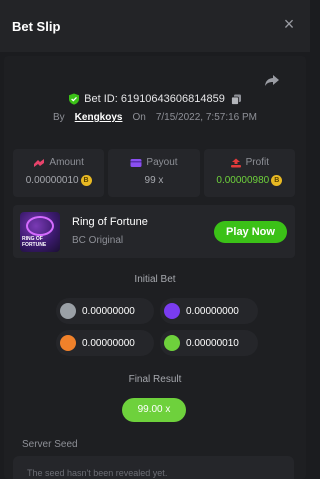  I want to click on purple-dot-icon, so click(172, 311).